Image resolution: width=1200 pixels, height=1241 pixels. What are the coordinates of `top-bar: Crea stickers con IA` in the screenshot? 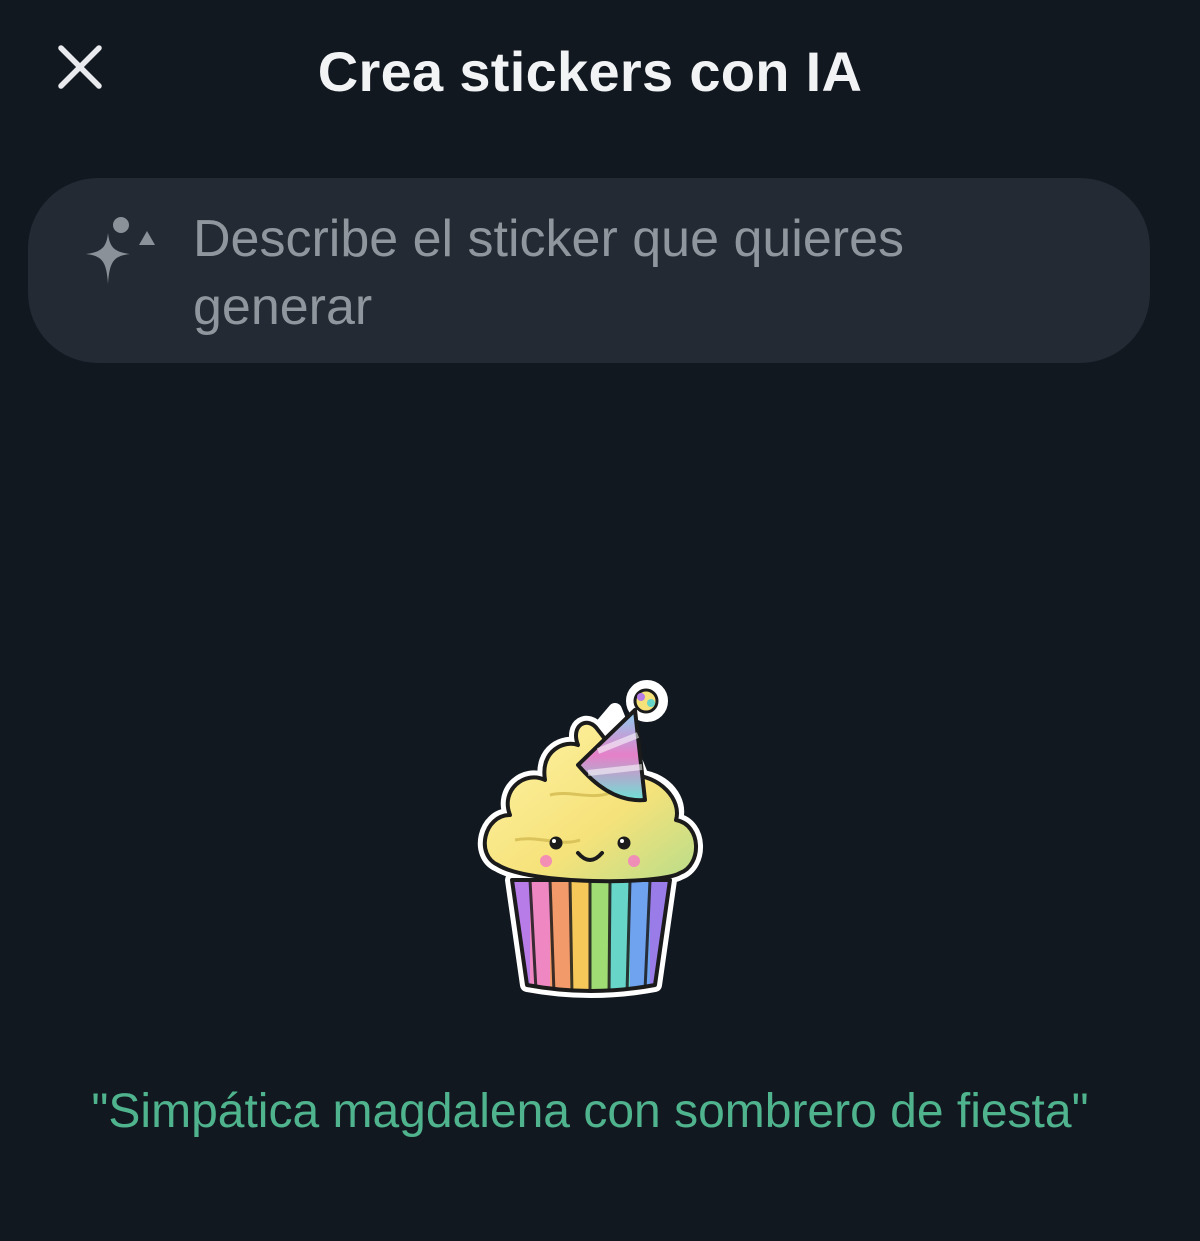 It's located at (600, 75).